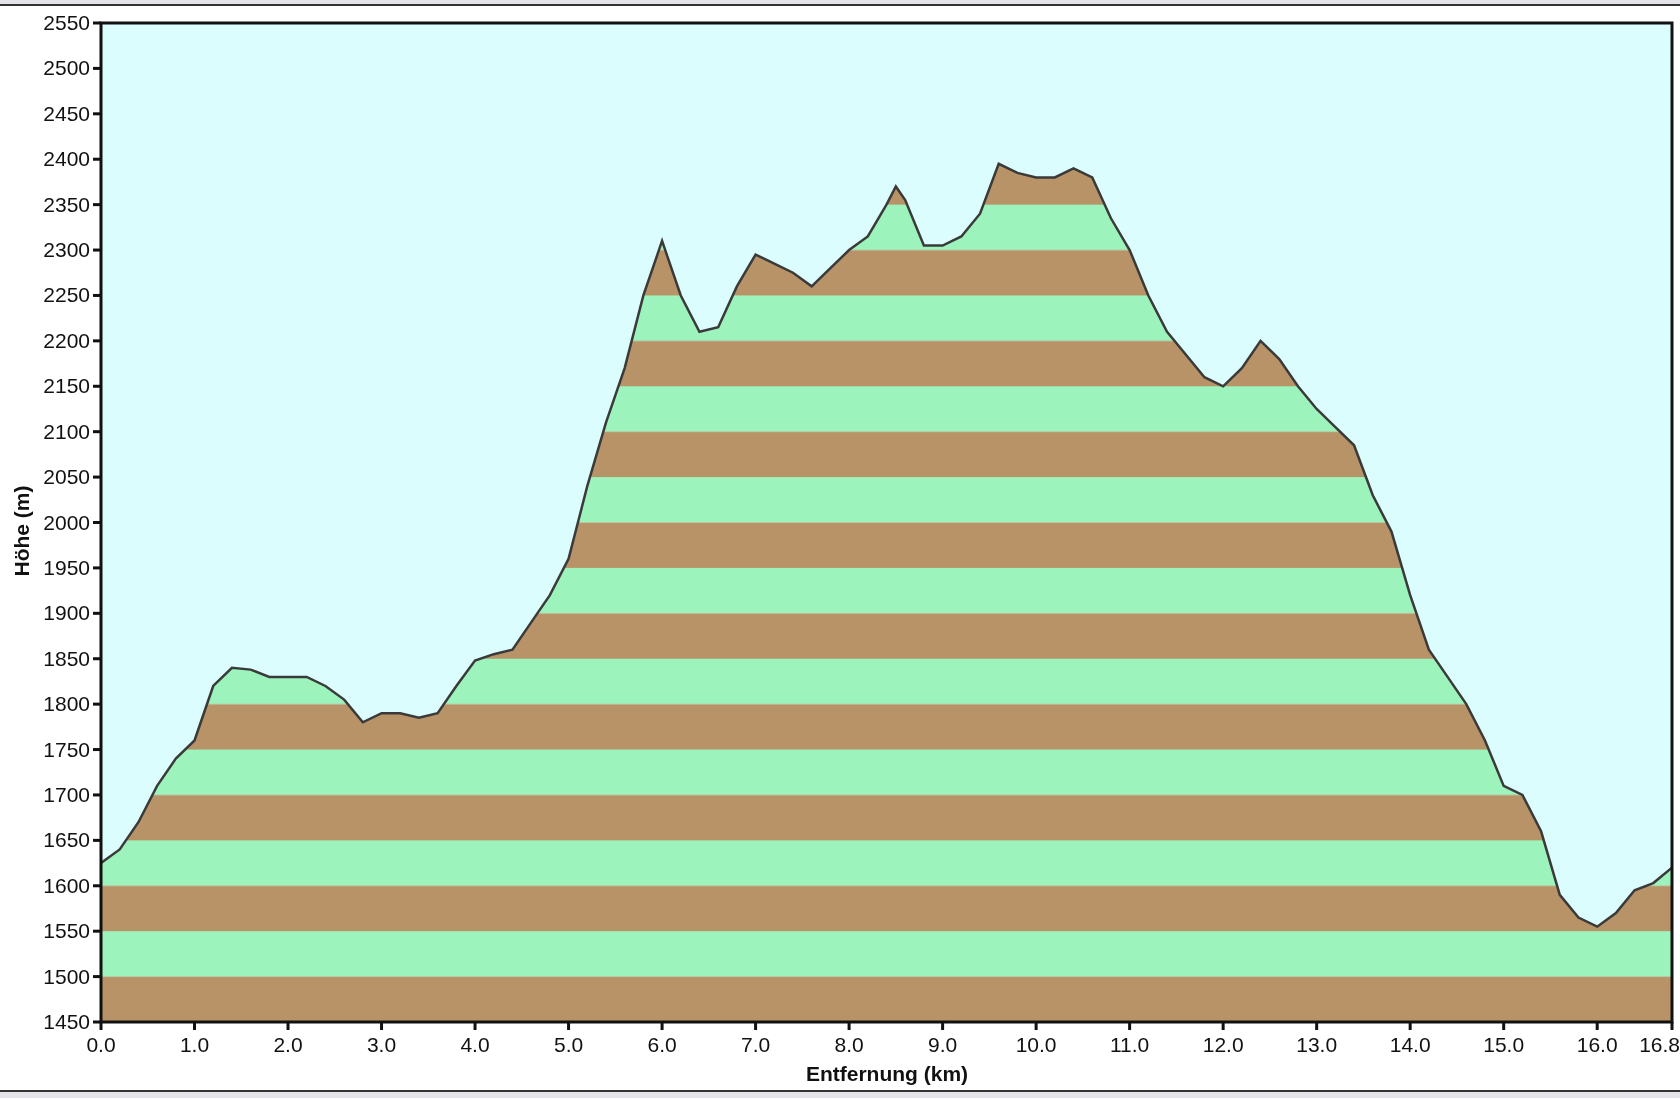 The height and width of the screenshot is (1100, 1680). I want to click on x-tick-label: 15.0, so click(1504, 1044).